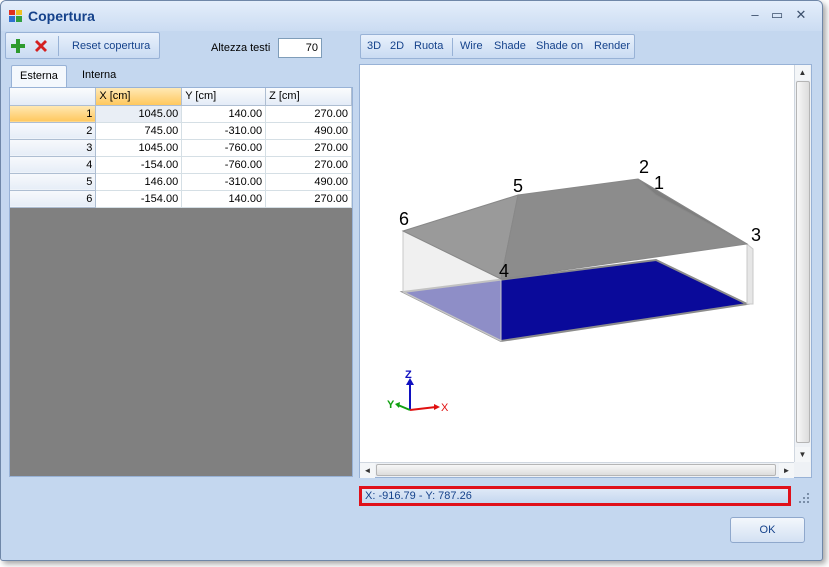 This screenshot has width=829, height=567. I want to click on title-bar: Copertura – ▭ ✕, so click(411, 16).